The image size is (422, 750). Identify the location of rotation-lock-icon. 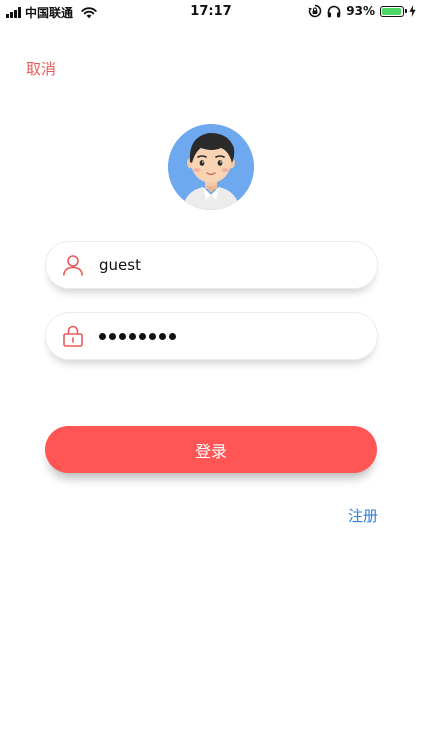
(315, 11).